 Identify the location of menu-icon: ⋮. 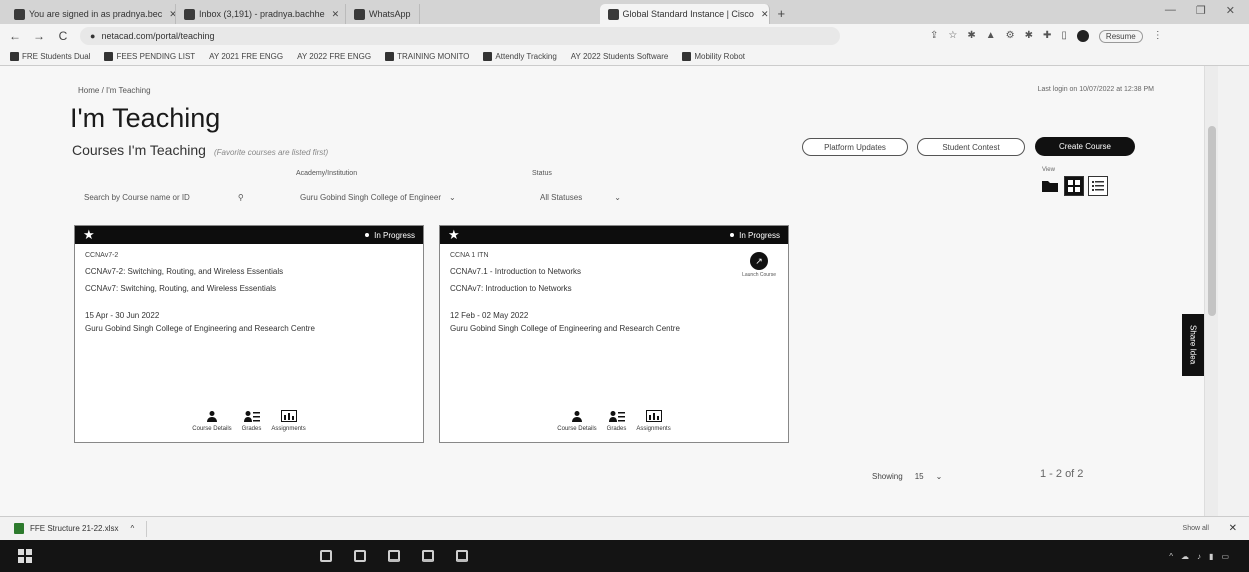
(1158, 36).